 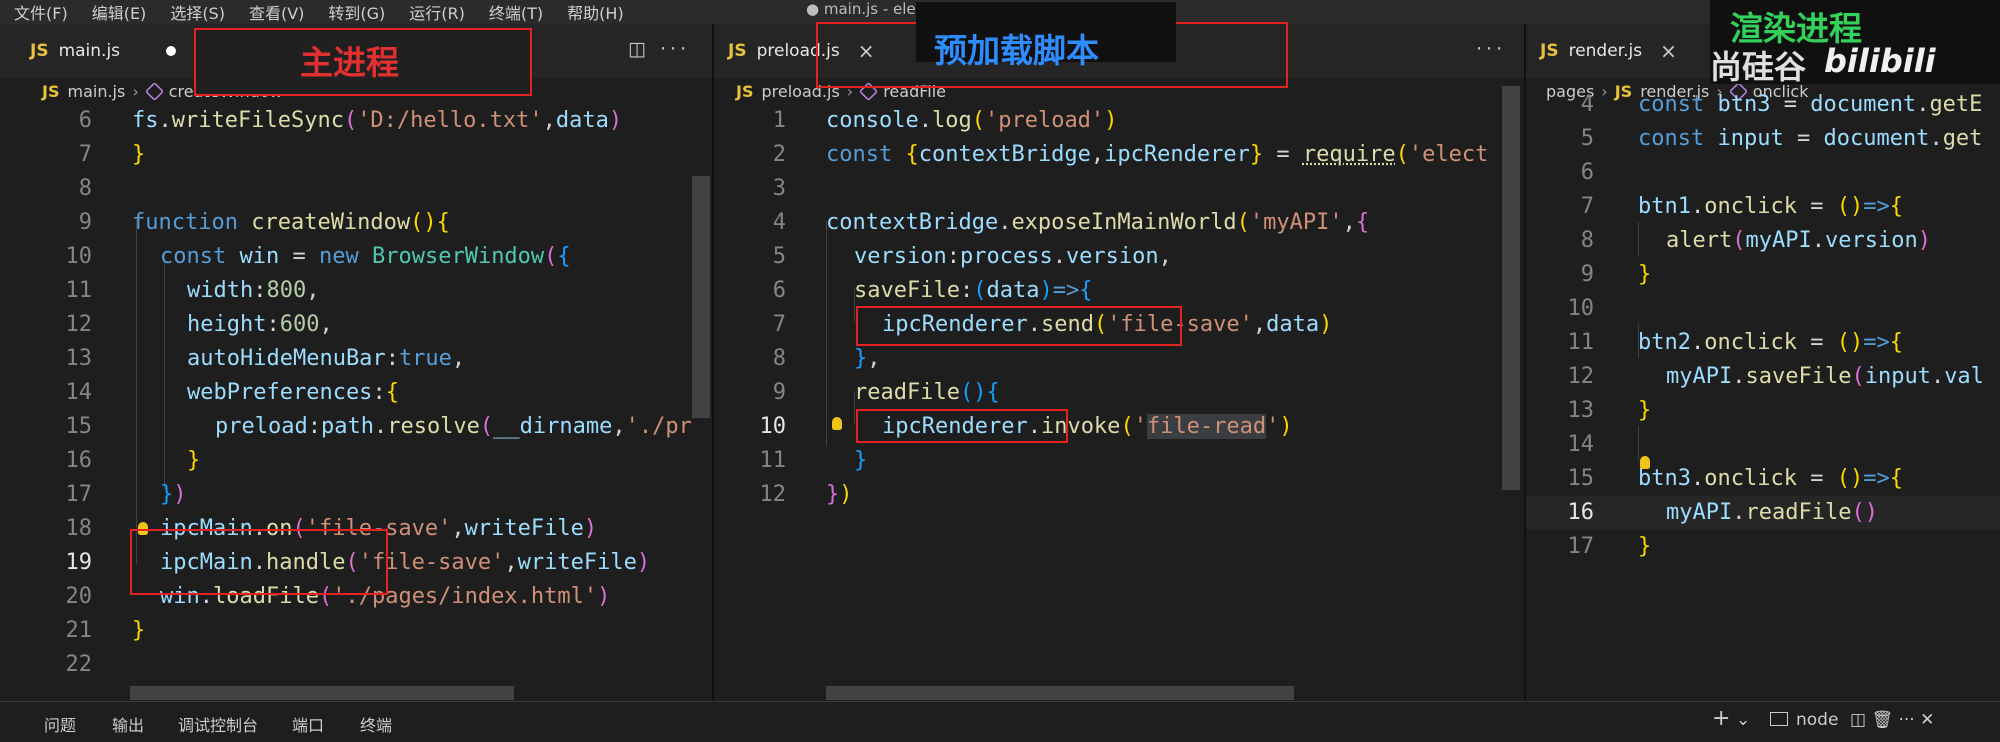 I want to click on line-number: 22, so click(x=79, y=664).